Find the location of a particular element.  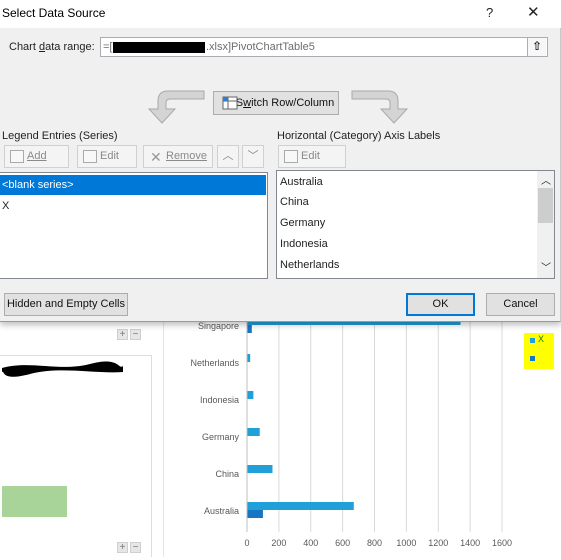

data-range-input: =[ .xlsx]PivotChartTable5 ⇧ is located at coordinates (324, 47).